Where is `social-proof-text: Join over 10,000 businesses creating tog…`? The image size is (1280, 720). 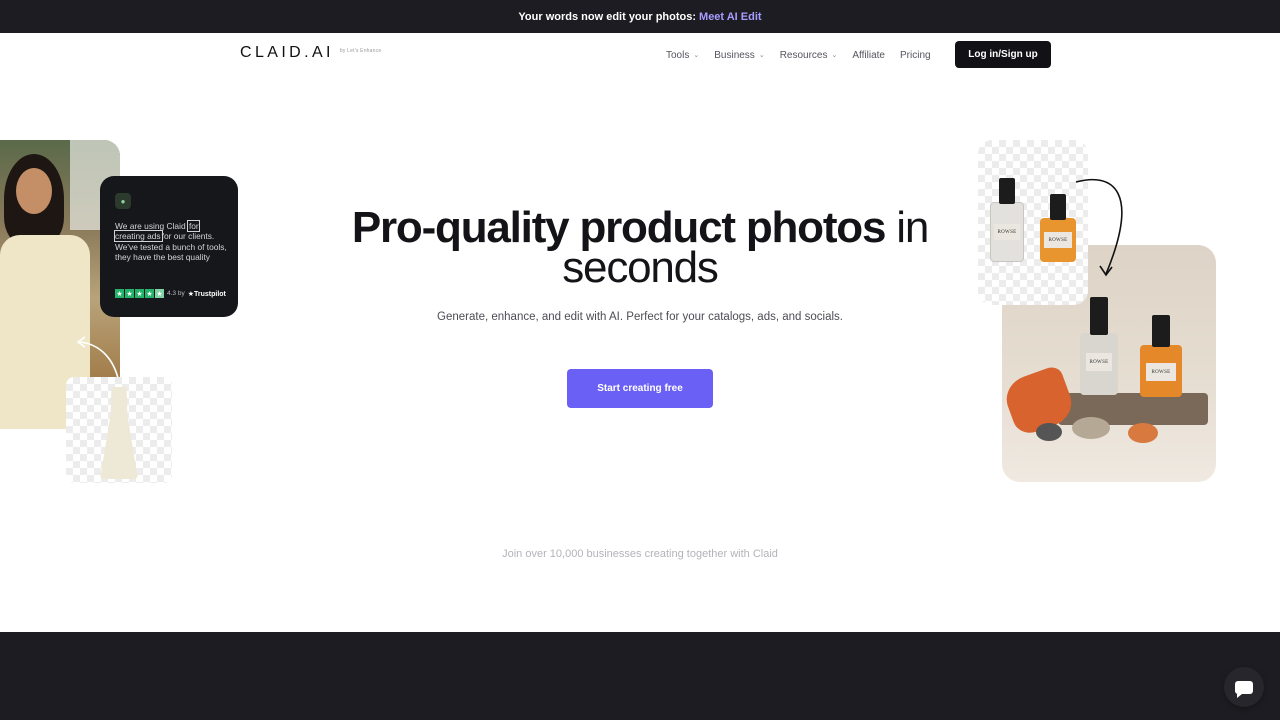 social-proof-text: Join over 10,000 businesses creating tog… is located at coordinates (640, 554).